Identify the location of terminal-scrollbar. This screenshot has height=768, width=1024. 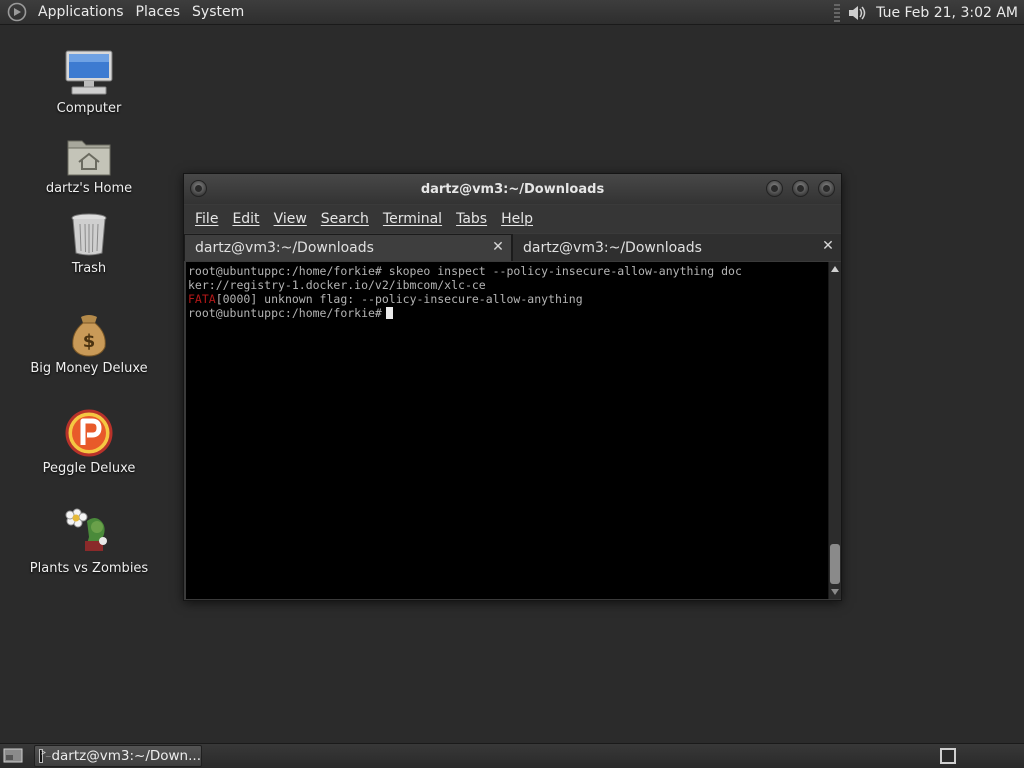
(834, 430).